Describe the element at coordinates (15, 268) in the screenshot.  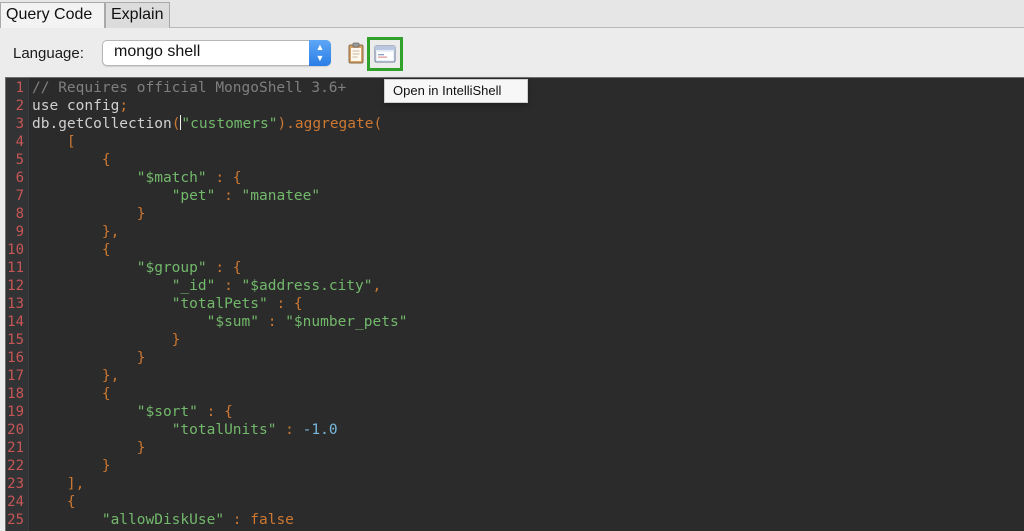
I see `line-number: 11` at that location.